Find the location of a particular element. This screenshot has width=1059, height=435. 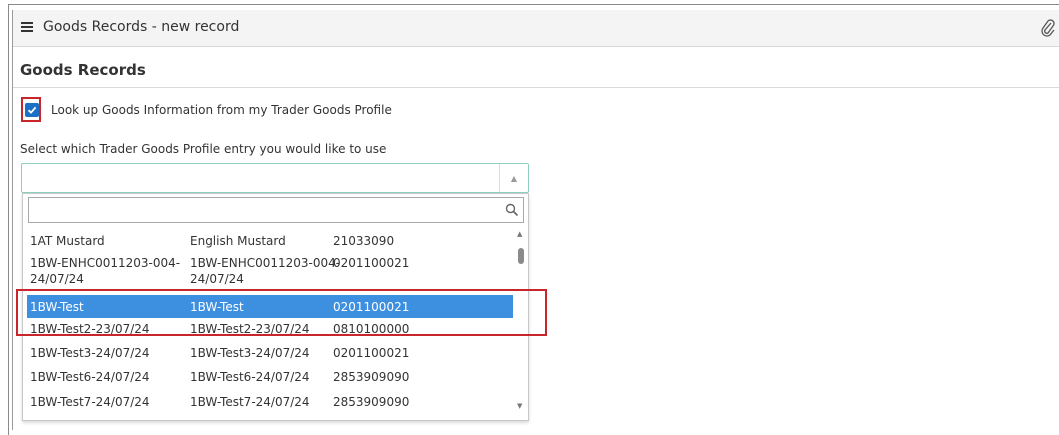

title-bar: Goods Records - new record is located at coordinates (536, 28).